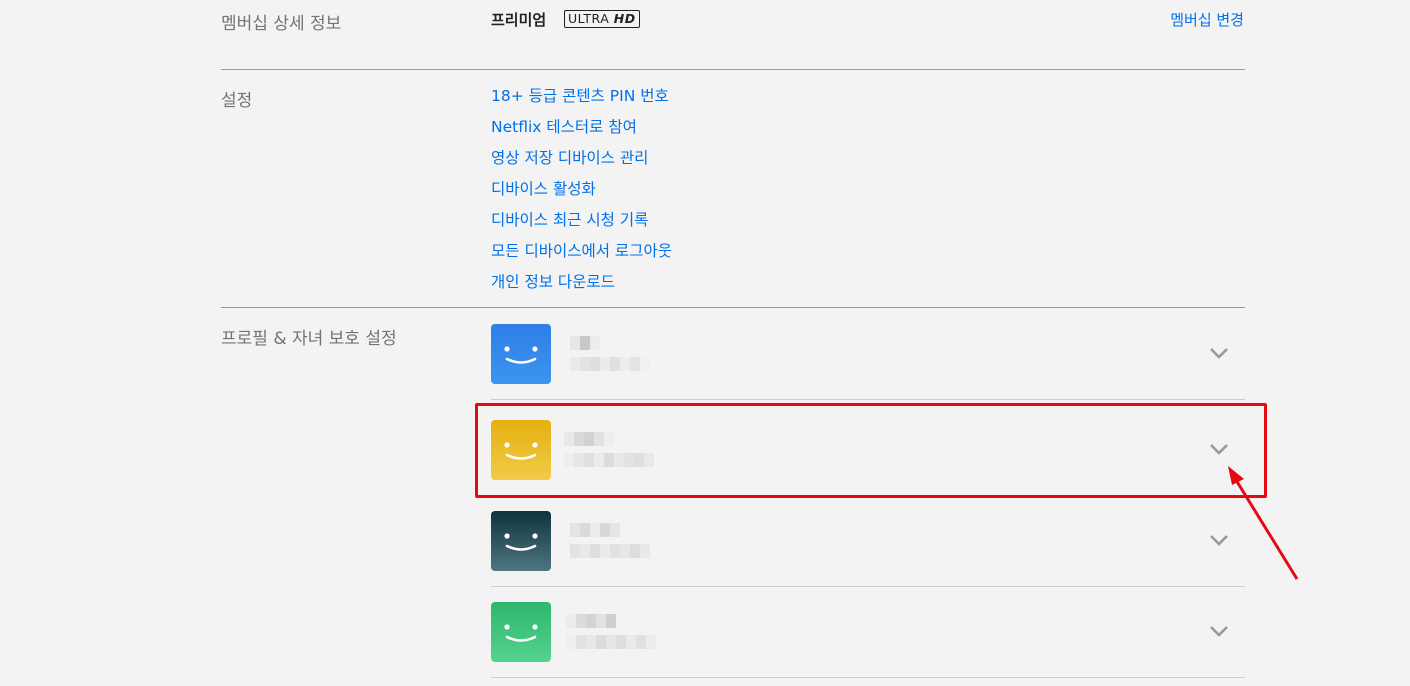 Image resolution: width=1410 pixels, height=686 pixels. I want to click on plan-name: 프리미엄, so click(519, 20).